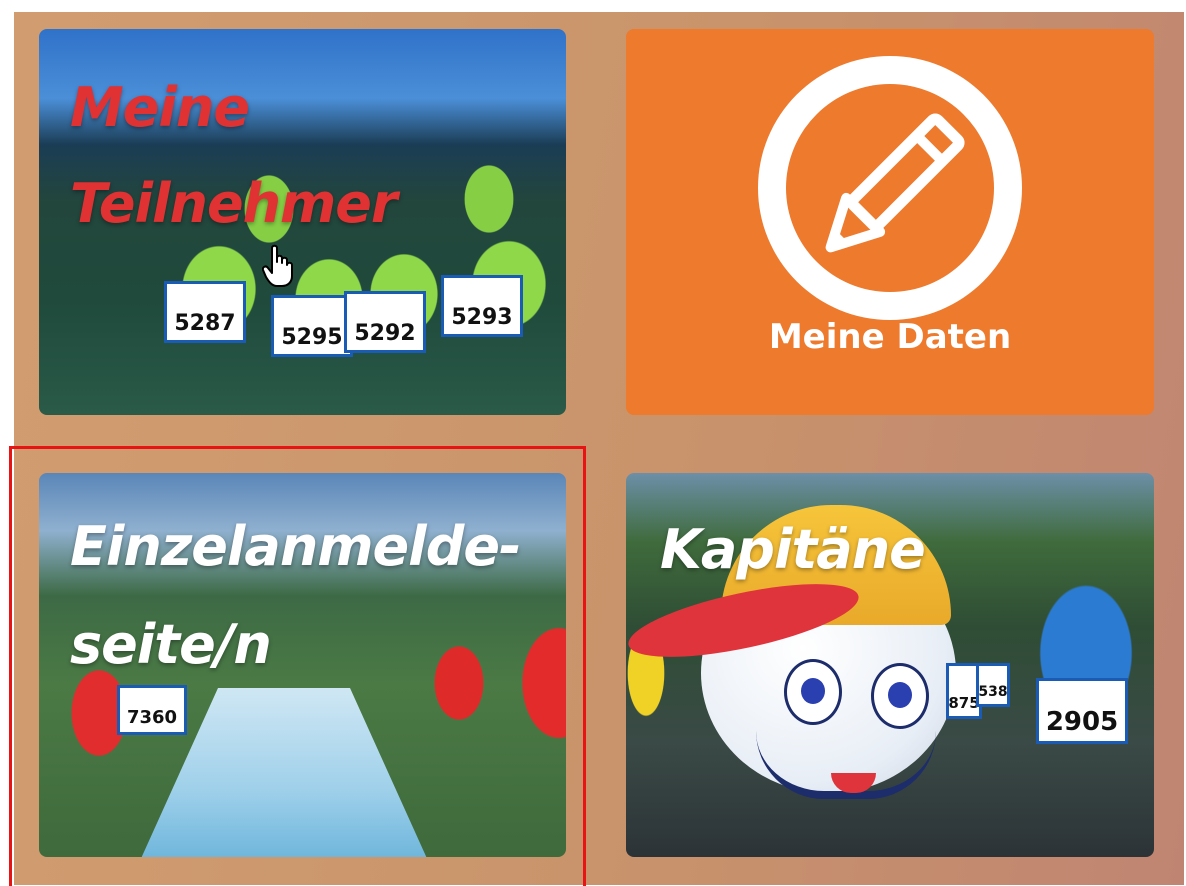  What do you see at coordinates (312, 326) in the screenshot?
I see `bib-number: 5295` at bounding box center [312, 326].